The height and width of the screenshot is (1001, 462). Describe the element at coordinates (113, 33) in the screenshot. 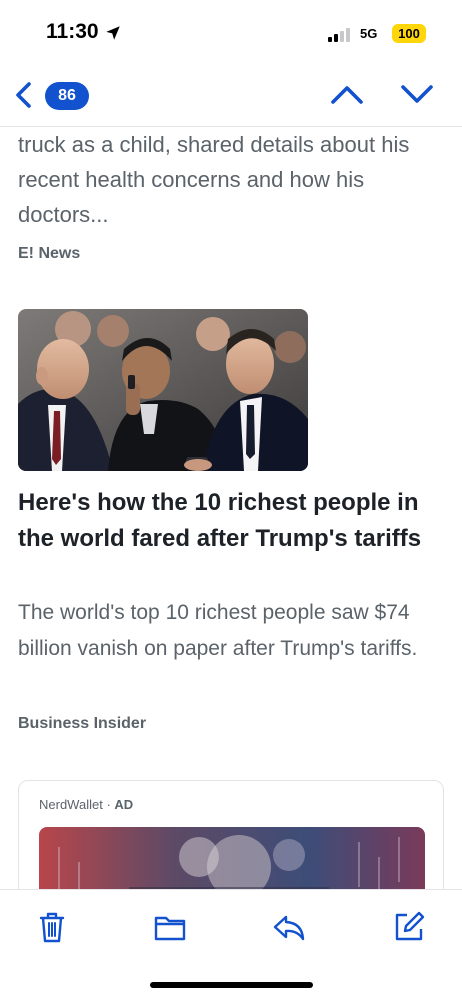

I see `location-arrow-icon` at that location.